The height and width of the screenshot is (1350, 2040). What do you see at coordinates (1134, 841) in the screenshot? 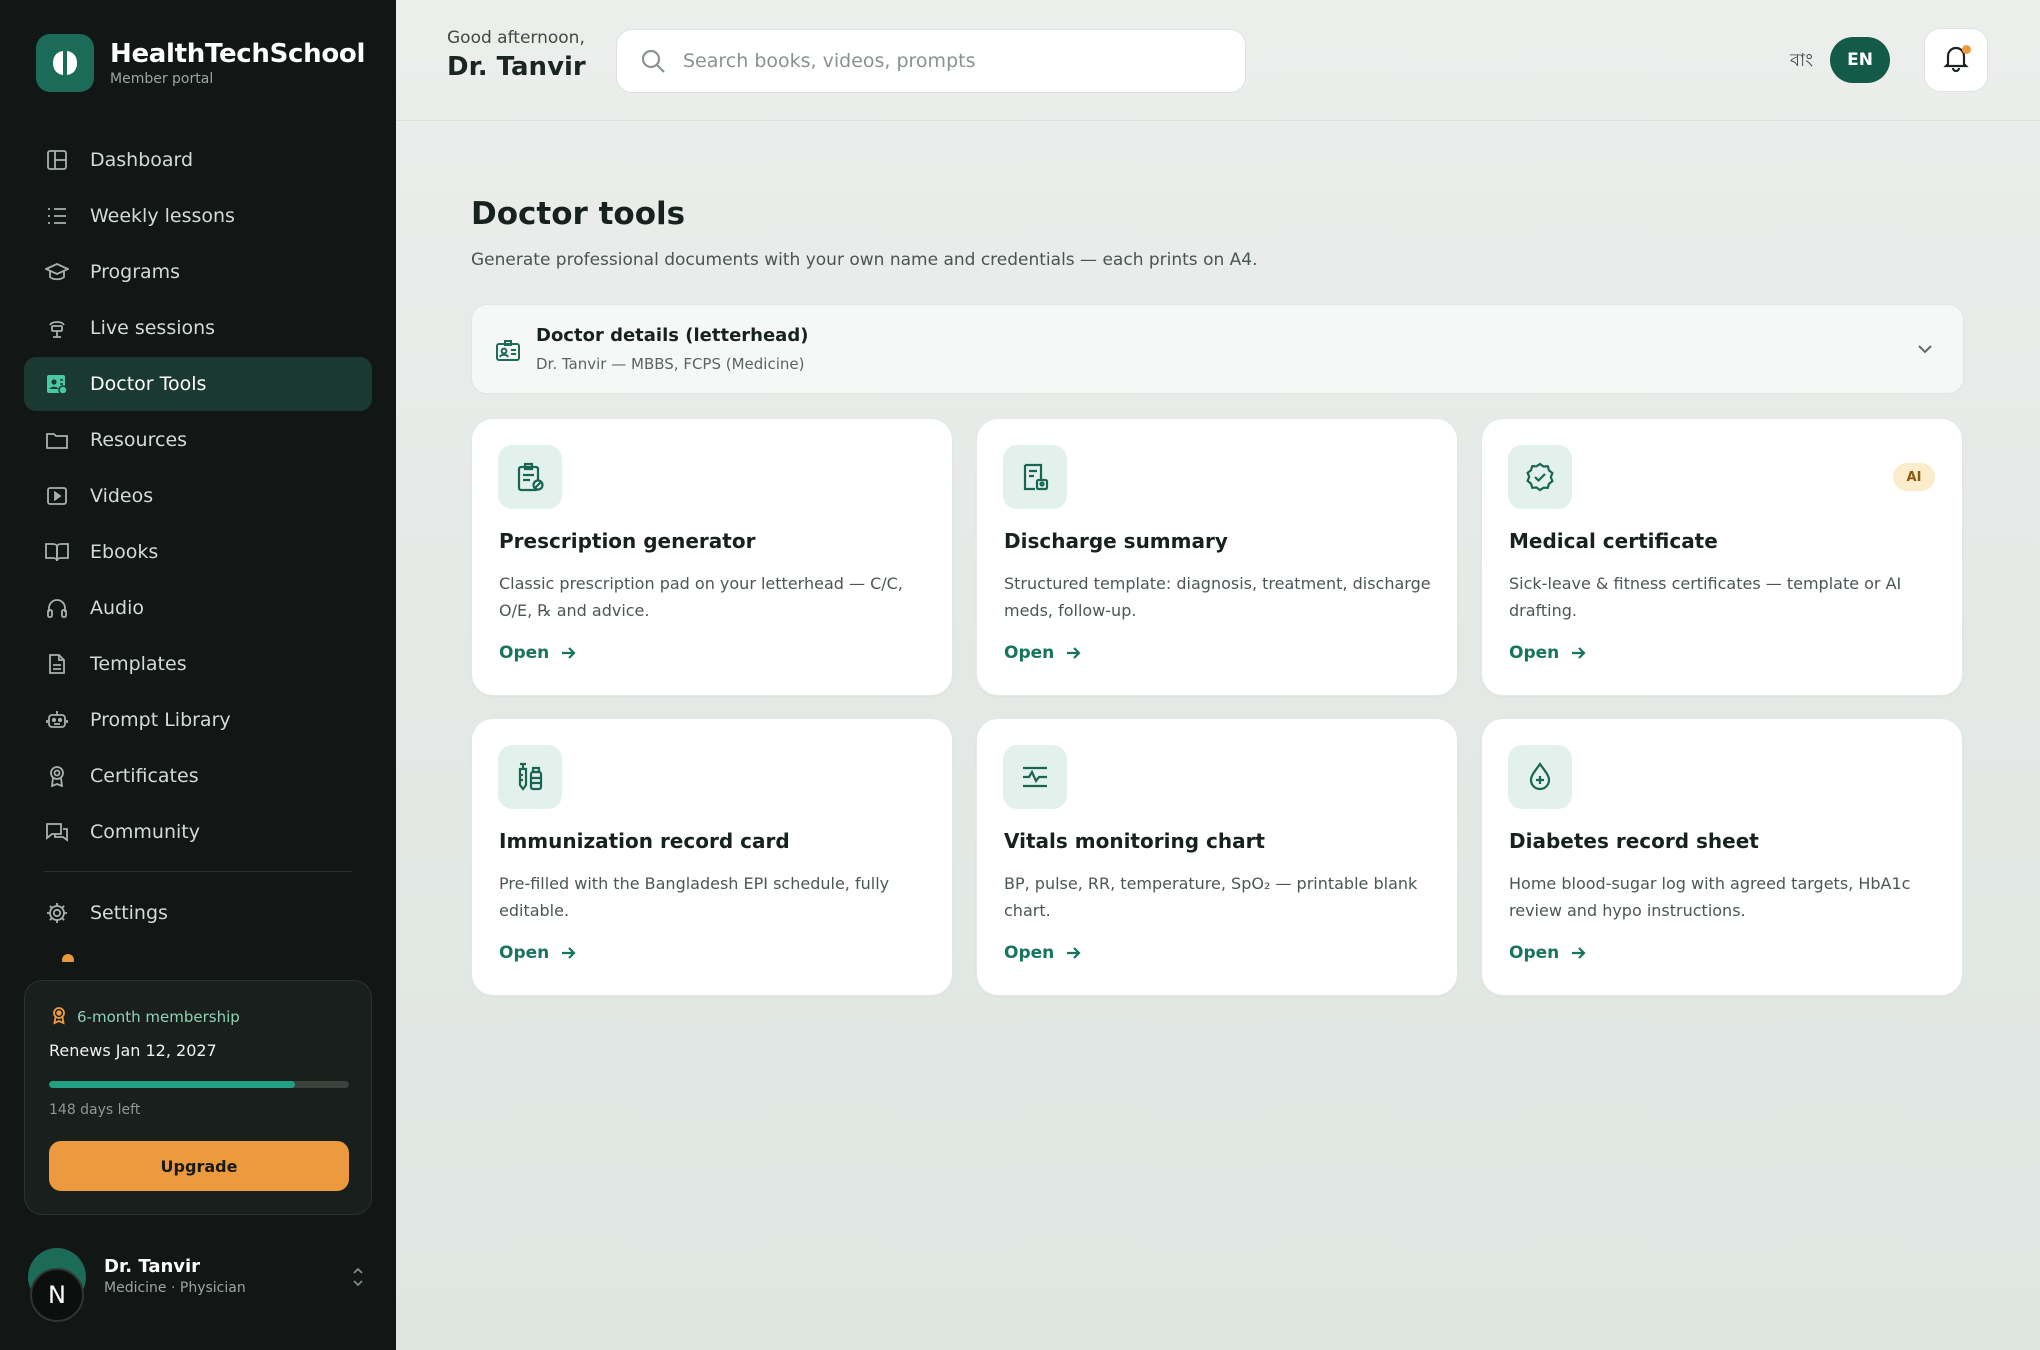
I see `tool-title: Vitals monitoring chart` at bounding box center [1134, 841].